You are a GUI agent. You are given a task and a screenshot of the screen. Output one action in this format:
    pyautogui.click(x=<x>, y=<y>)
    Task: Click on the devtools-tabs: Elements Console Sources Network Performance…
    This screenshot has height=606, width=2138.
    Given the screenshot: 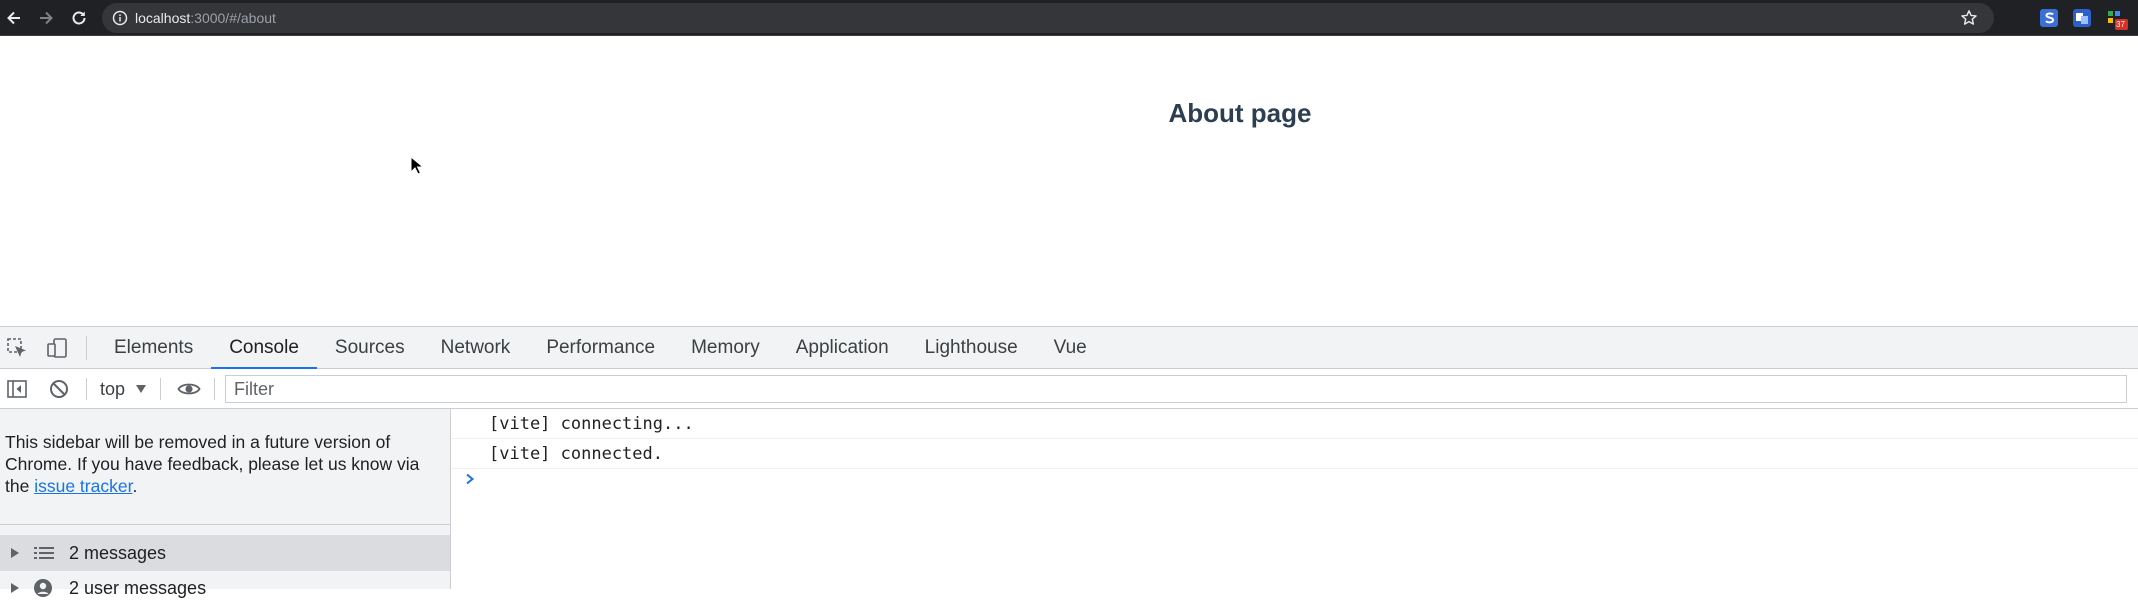 What is the action you would take?
    pyautogui.click(x=600, y=348)
    